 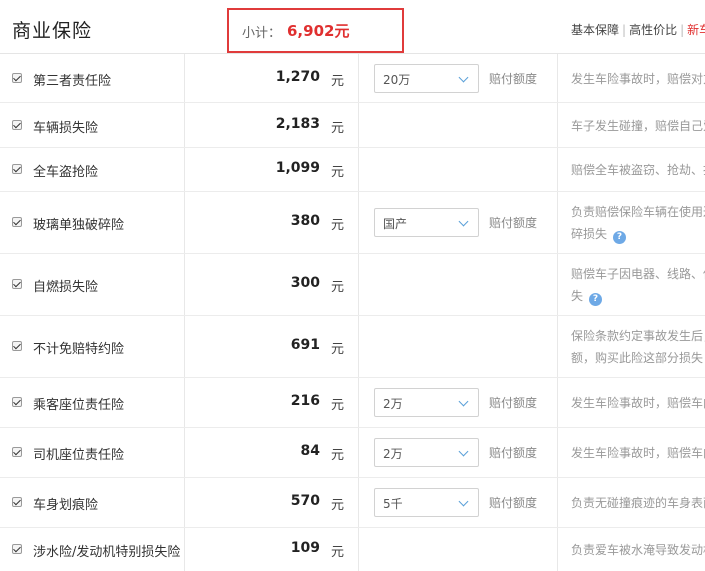 What do you see at coordinates (66, 172) in the screenshot?
I see `insurance-name: 全车盗抢险` at bounding box center [66, 172].